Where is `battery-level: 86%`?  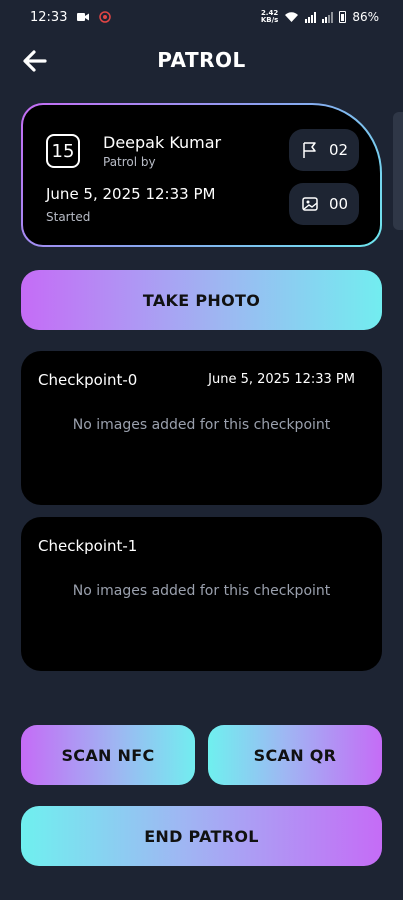
battery-level: 86% is located at coordinates (365, 17).